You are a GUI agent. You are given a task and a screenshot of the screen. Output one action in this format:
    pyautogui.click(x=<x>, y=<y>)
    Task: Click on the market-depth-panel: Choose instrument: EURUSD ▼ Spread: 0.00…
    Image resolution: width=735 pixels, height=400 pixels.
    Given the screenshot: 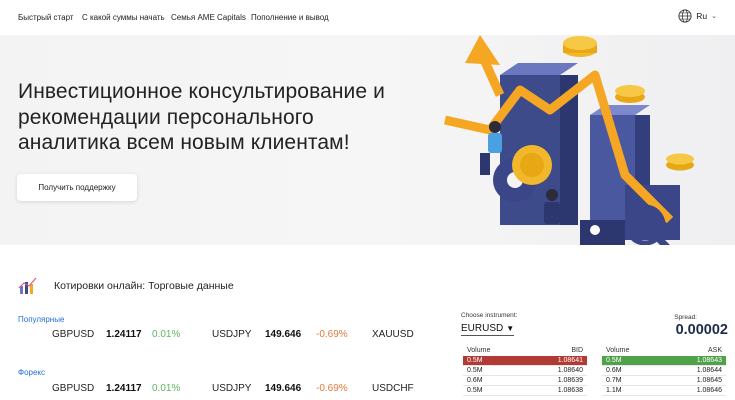 What is the action you would take?
    pyautogui.click(x=598, y=354)
    